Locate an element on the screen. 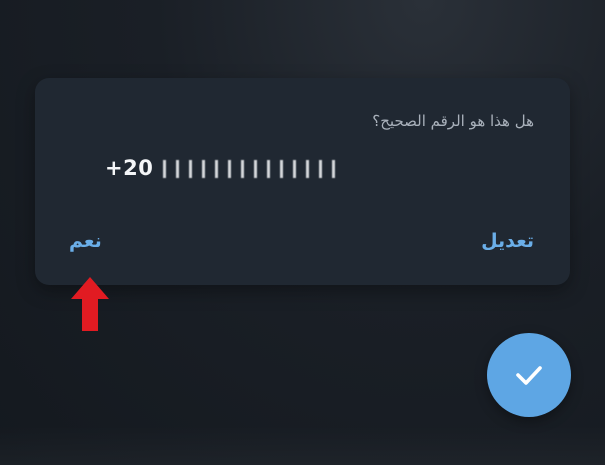 Image resolution: width=605 pixels, height=465 pixels. yes-button: نعم is located at coordinates (85, 241).